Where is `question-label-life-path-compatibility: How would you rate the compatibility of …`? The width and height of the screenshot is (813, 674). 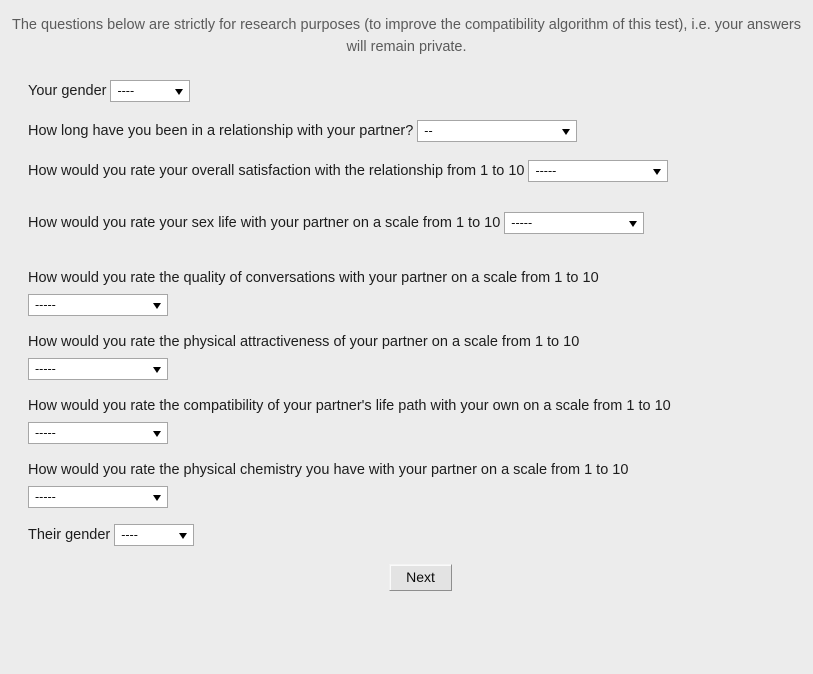 question-label-life-path-compatibility: How would you rate the compatibility of … is located at coordinates (349, 406).